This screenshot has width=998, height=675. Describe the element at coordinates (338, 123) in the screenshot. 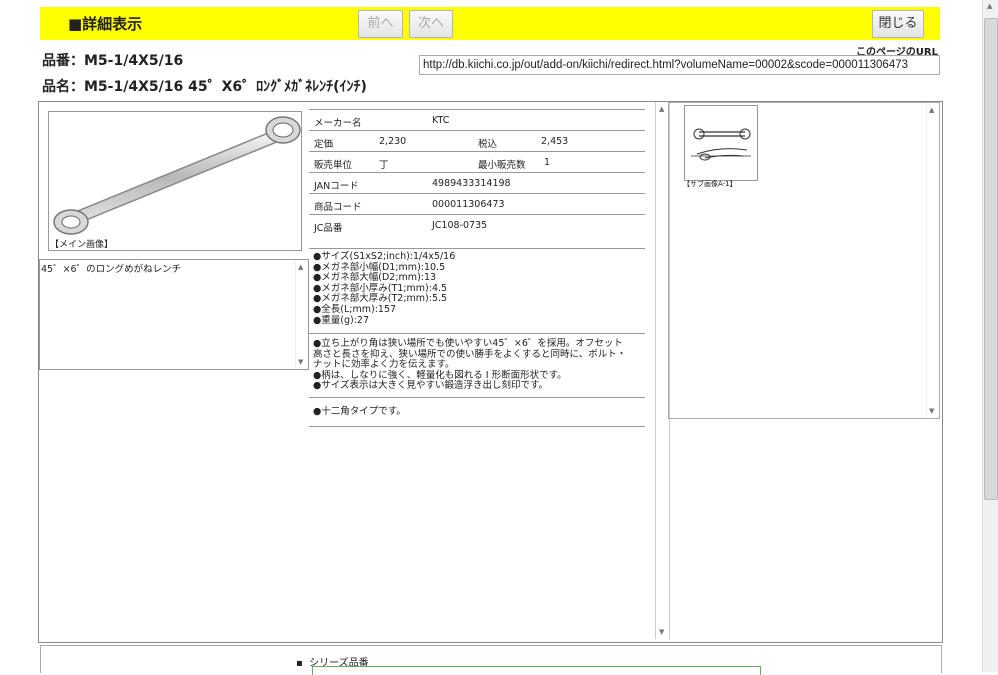

I see `maker-label: メーカー名` at that location.